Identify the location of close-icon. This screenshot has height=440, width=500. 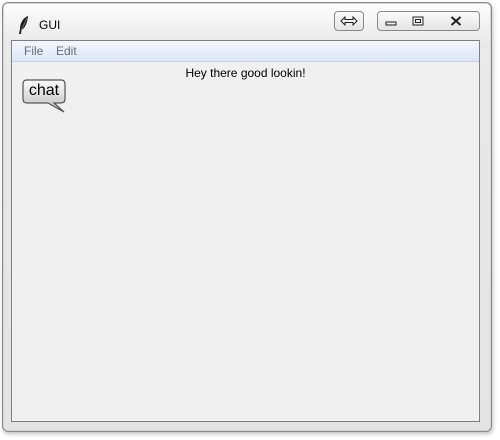
(455, 21).